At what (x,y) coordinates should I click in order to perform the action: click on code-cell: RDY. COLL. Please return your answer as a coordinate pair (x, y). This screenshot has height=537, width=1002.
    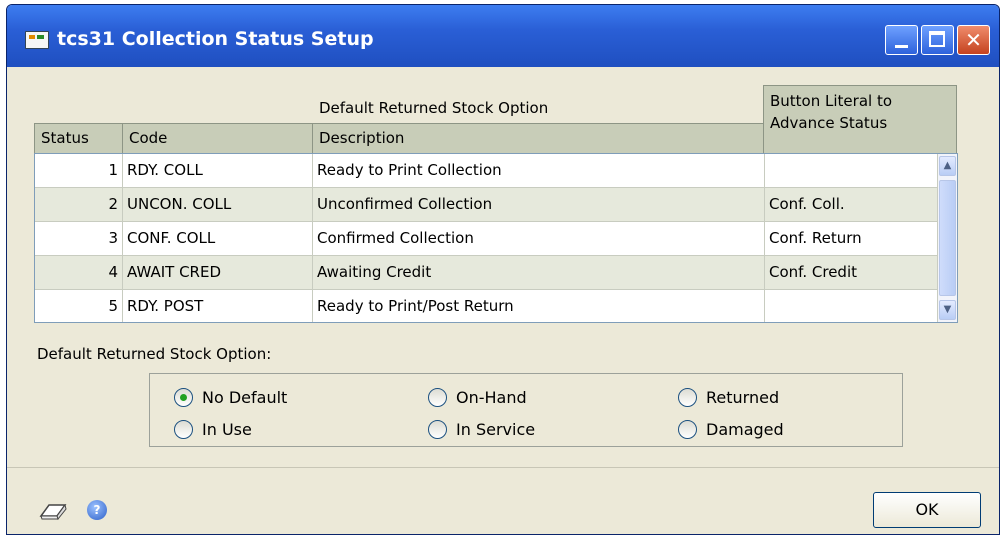
    Looking at the image, I should click on (218, 170).